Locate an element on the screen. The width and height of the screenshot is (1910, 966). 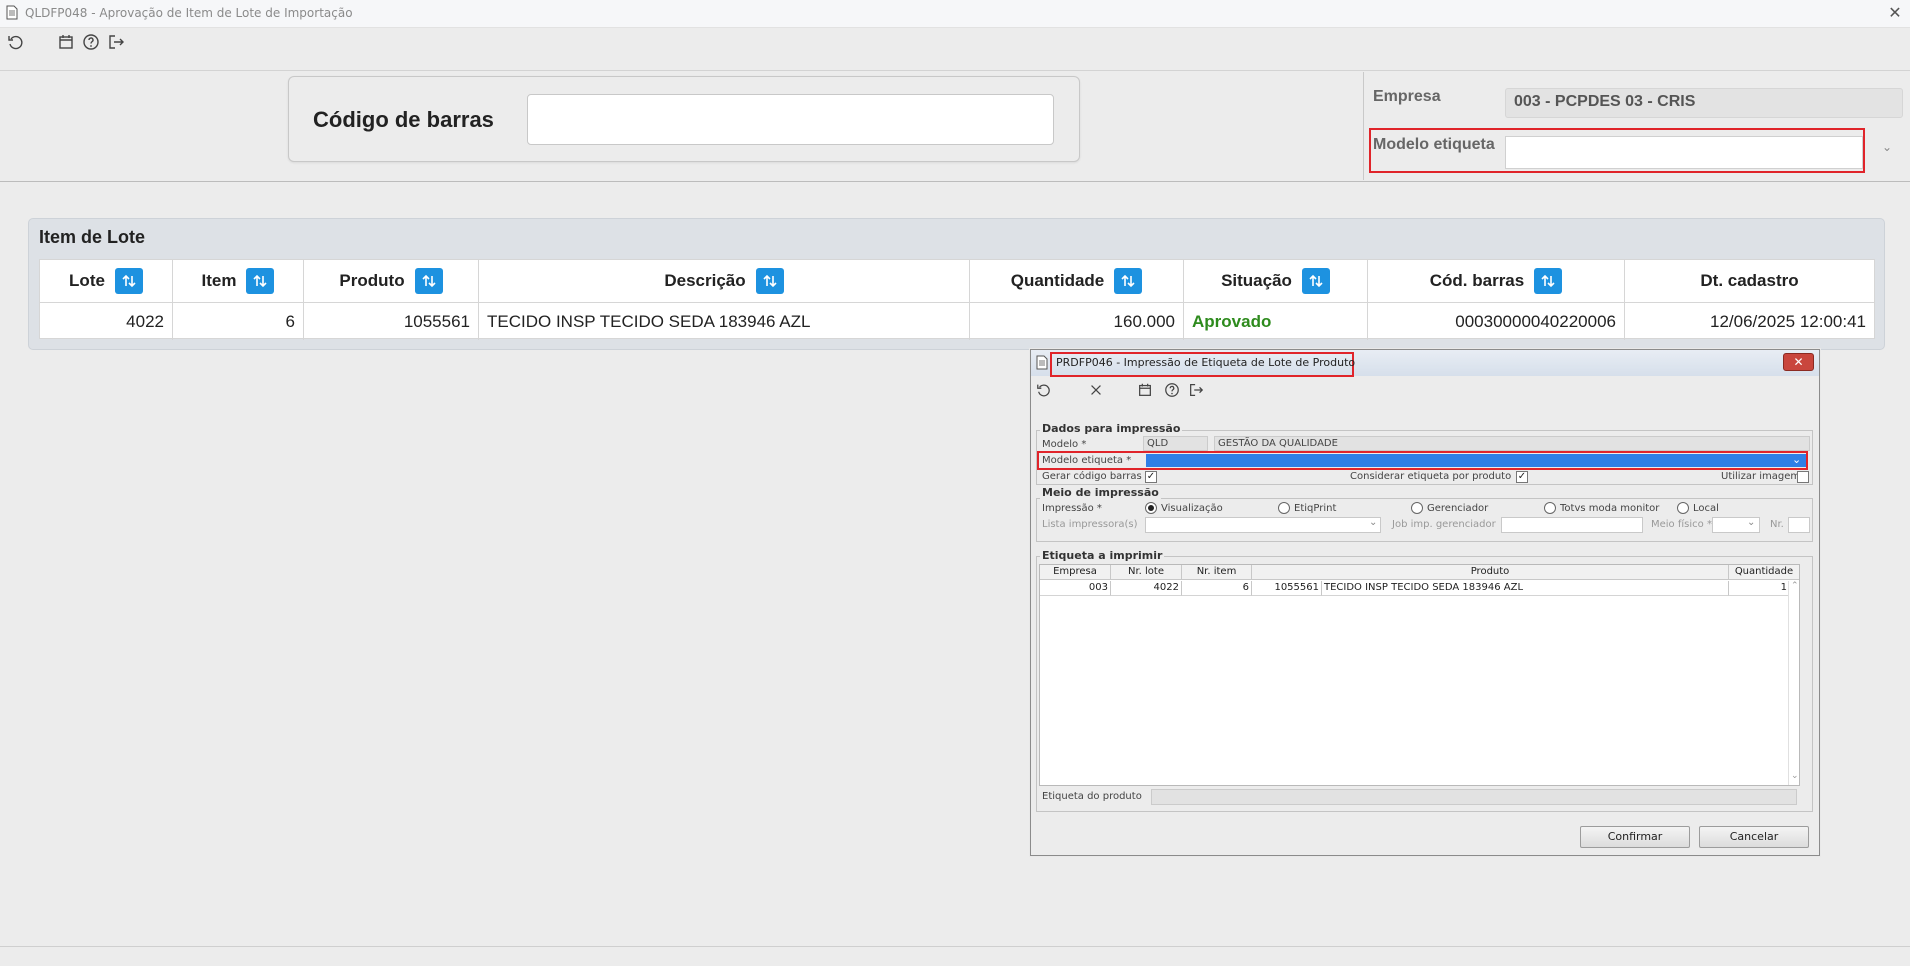
radio-local is located at coordinates (1683, 508).